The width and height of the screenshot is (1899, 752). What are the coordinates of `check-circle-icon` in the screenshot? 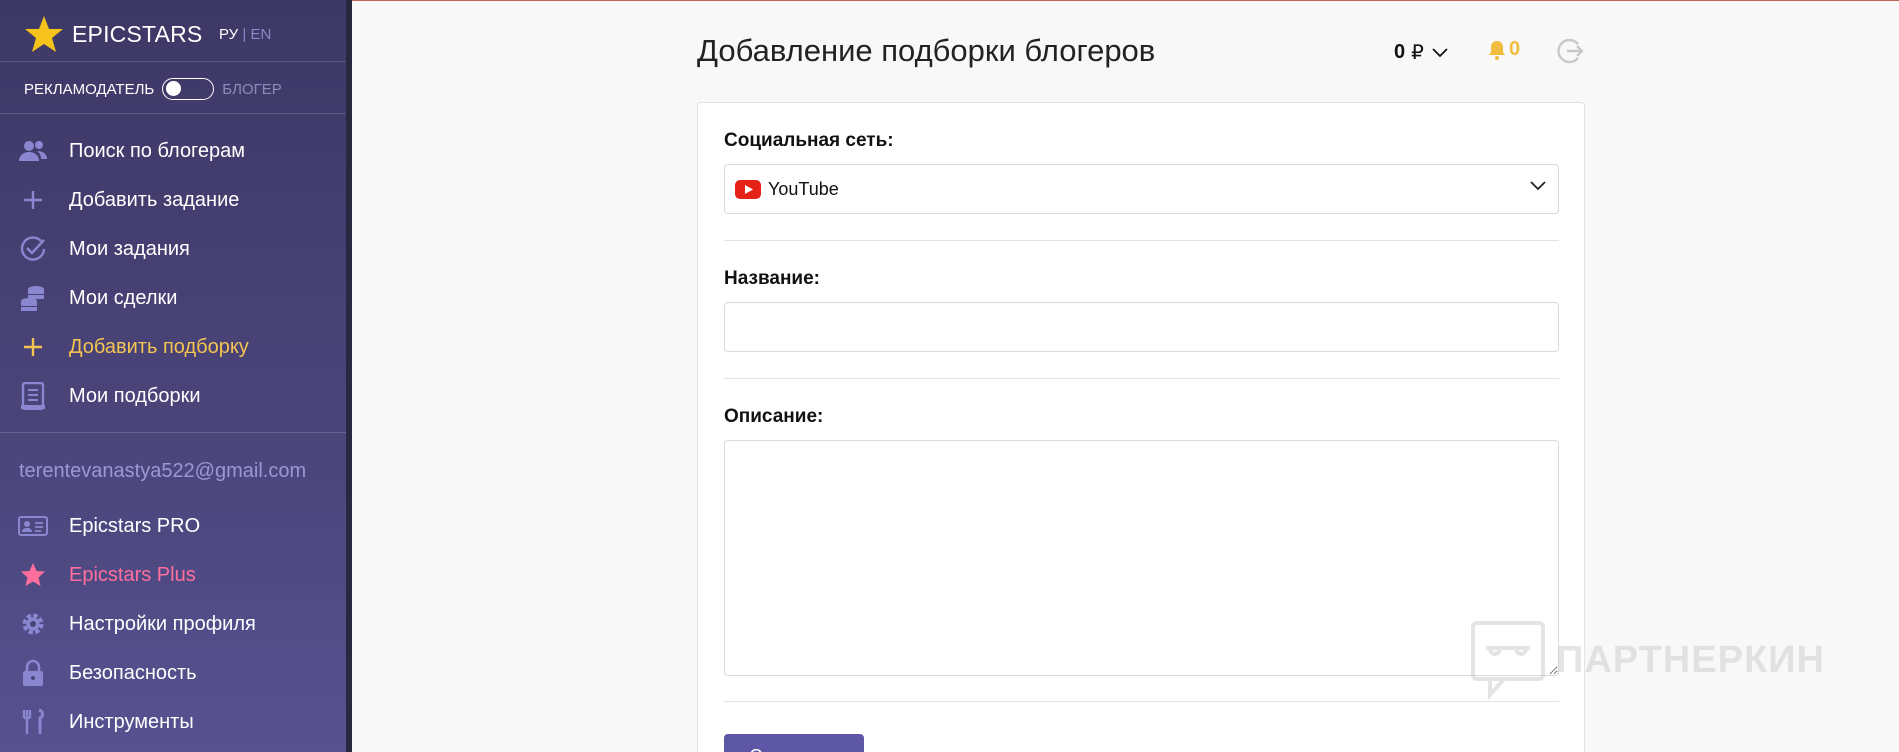 It's located at (33, 249).